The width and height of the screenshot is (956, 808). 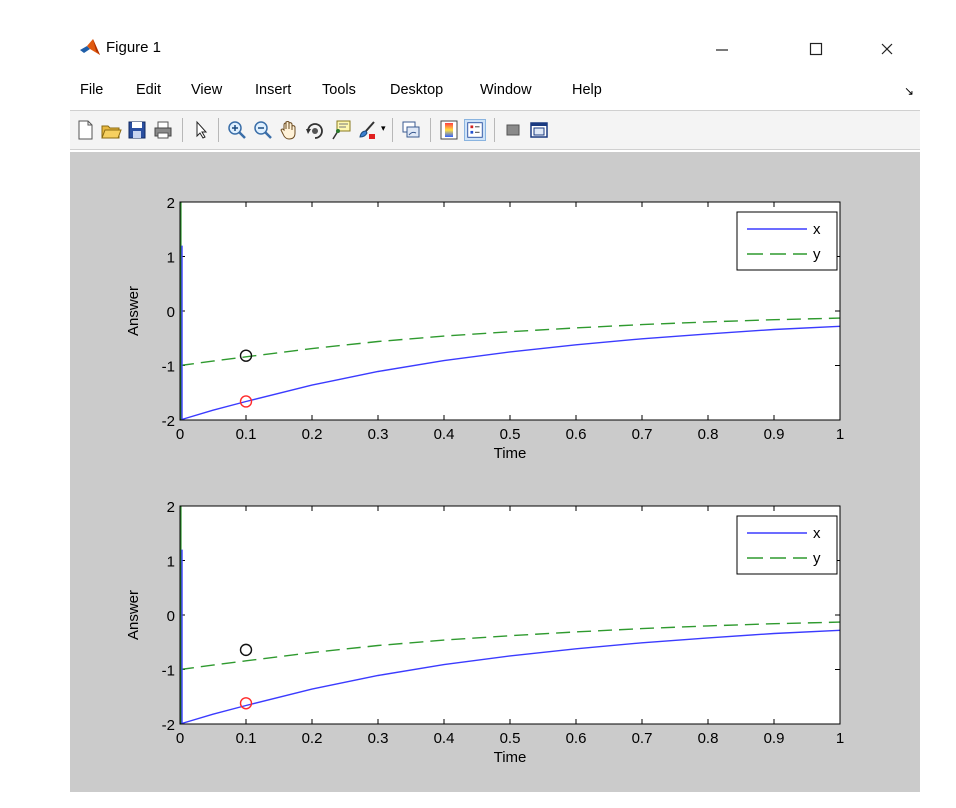 What do you see at coordinates (539, 130) in the screenshot?
I see `show-plot-tools-icon` at bounding box center [539, 130].